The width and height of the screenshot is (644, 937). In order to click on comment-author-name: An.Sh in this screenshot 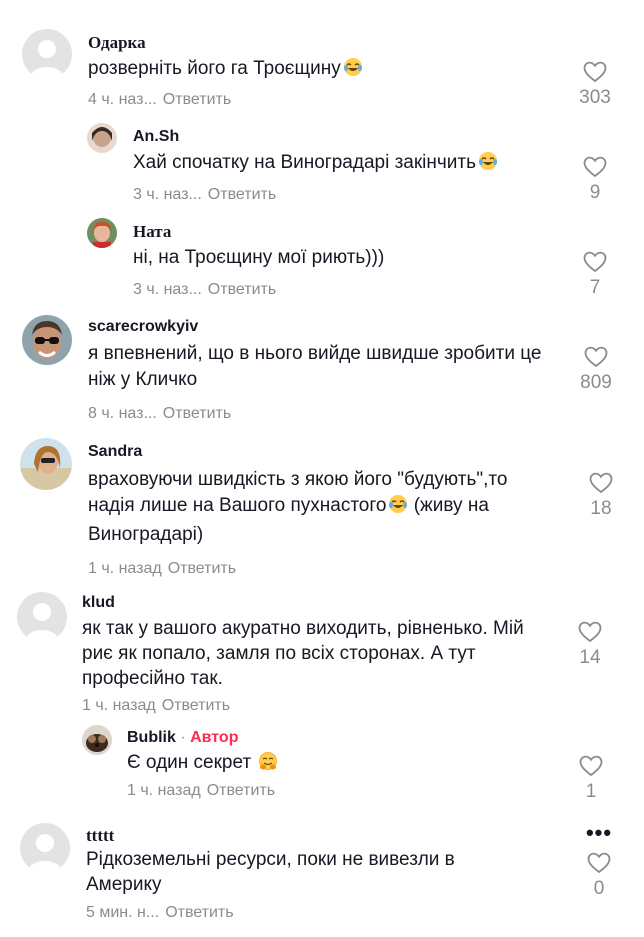, I will do `click(156, 137)`.